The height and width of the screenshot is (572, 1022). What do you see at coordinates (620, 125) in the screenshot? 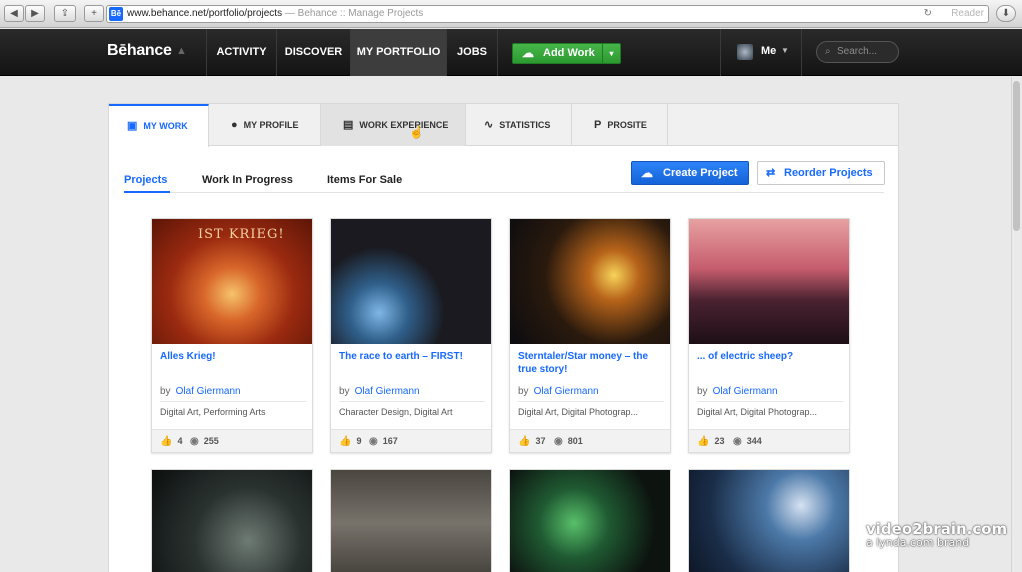
I see `tab-prosite: P PROSITE` at bounding box center [620, 125].